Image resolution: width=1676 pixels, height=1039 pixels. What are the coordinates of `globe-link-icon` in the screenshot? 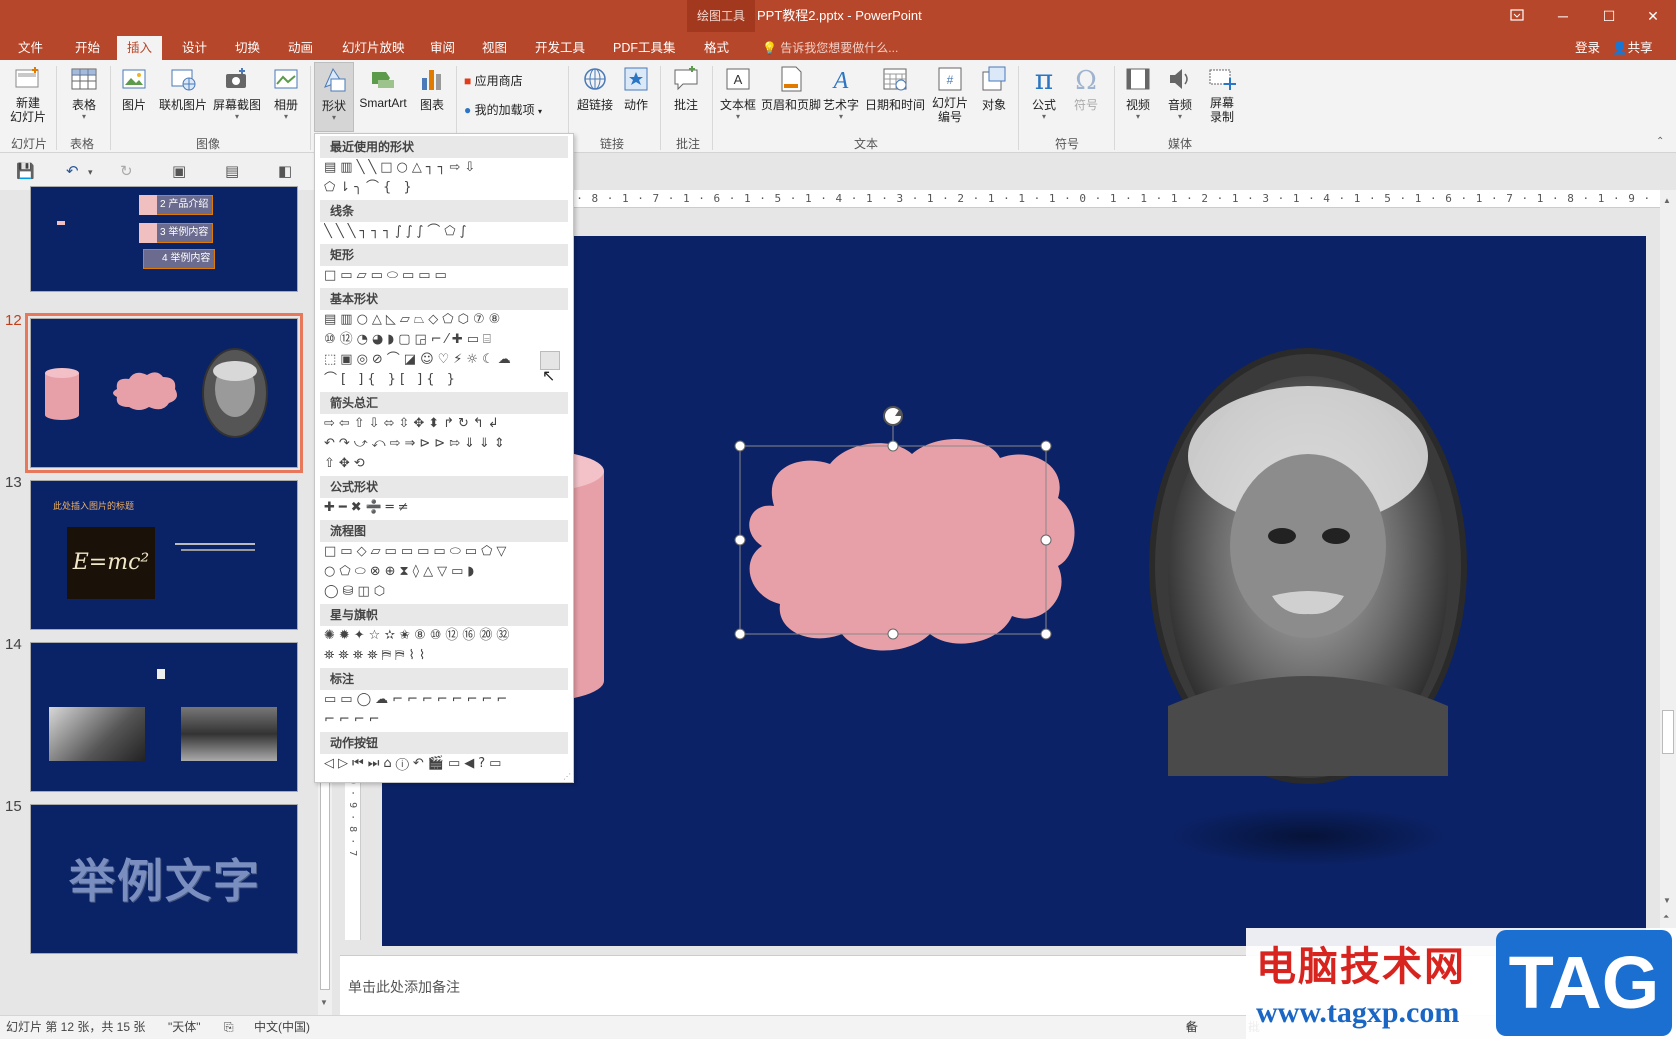 It's located at (595, 79).